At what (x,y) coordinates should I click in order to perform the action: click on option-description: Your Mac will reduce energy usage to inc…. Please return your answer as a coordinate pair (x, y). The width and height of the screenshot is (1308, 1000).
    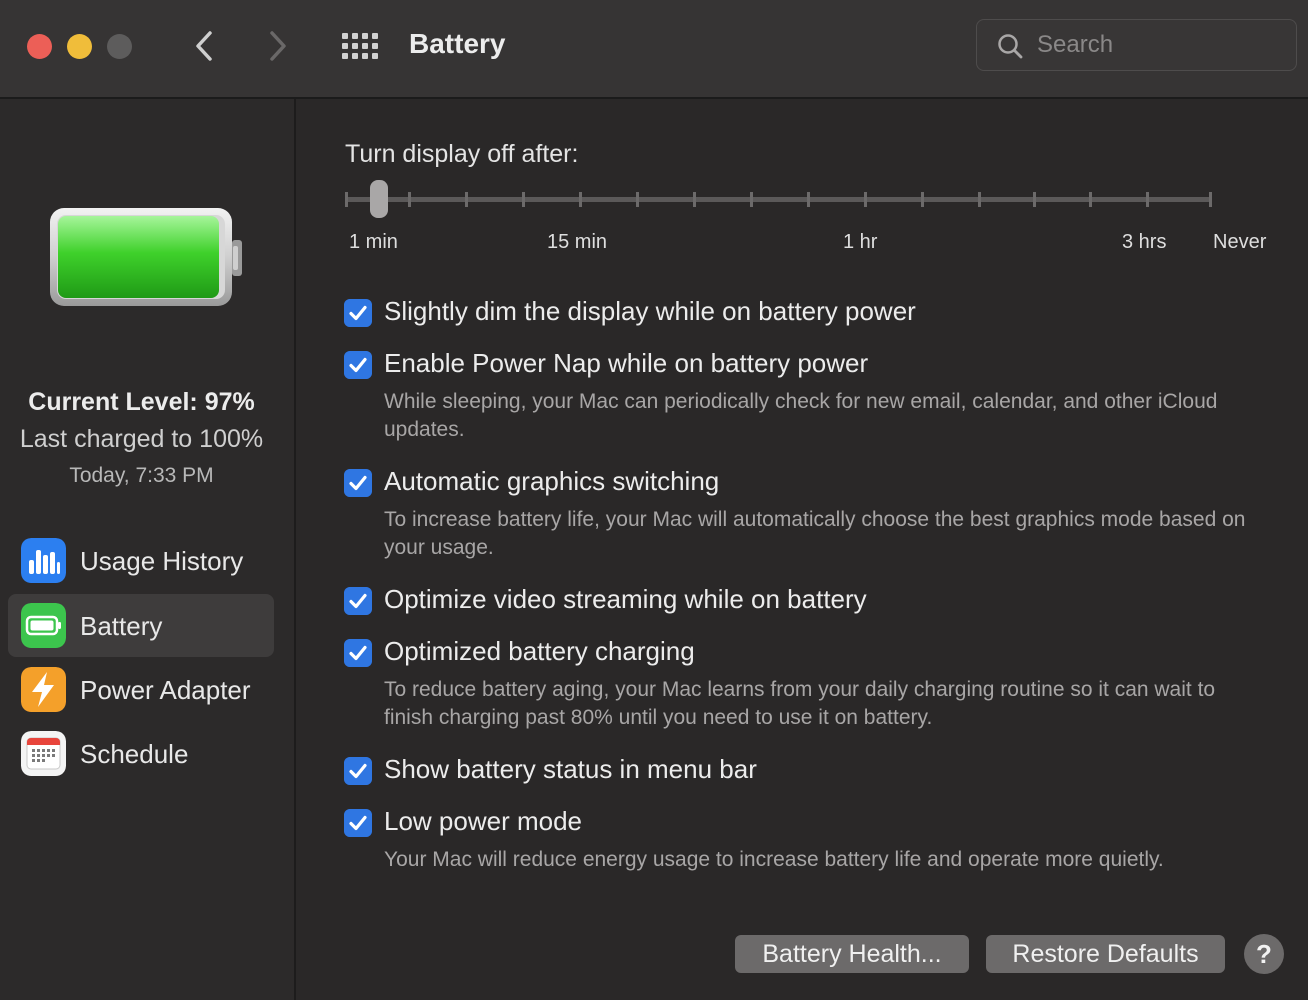
    Looking at the image, I should click on (774, 859).